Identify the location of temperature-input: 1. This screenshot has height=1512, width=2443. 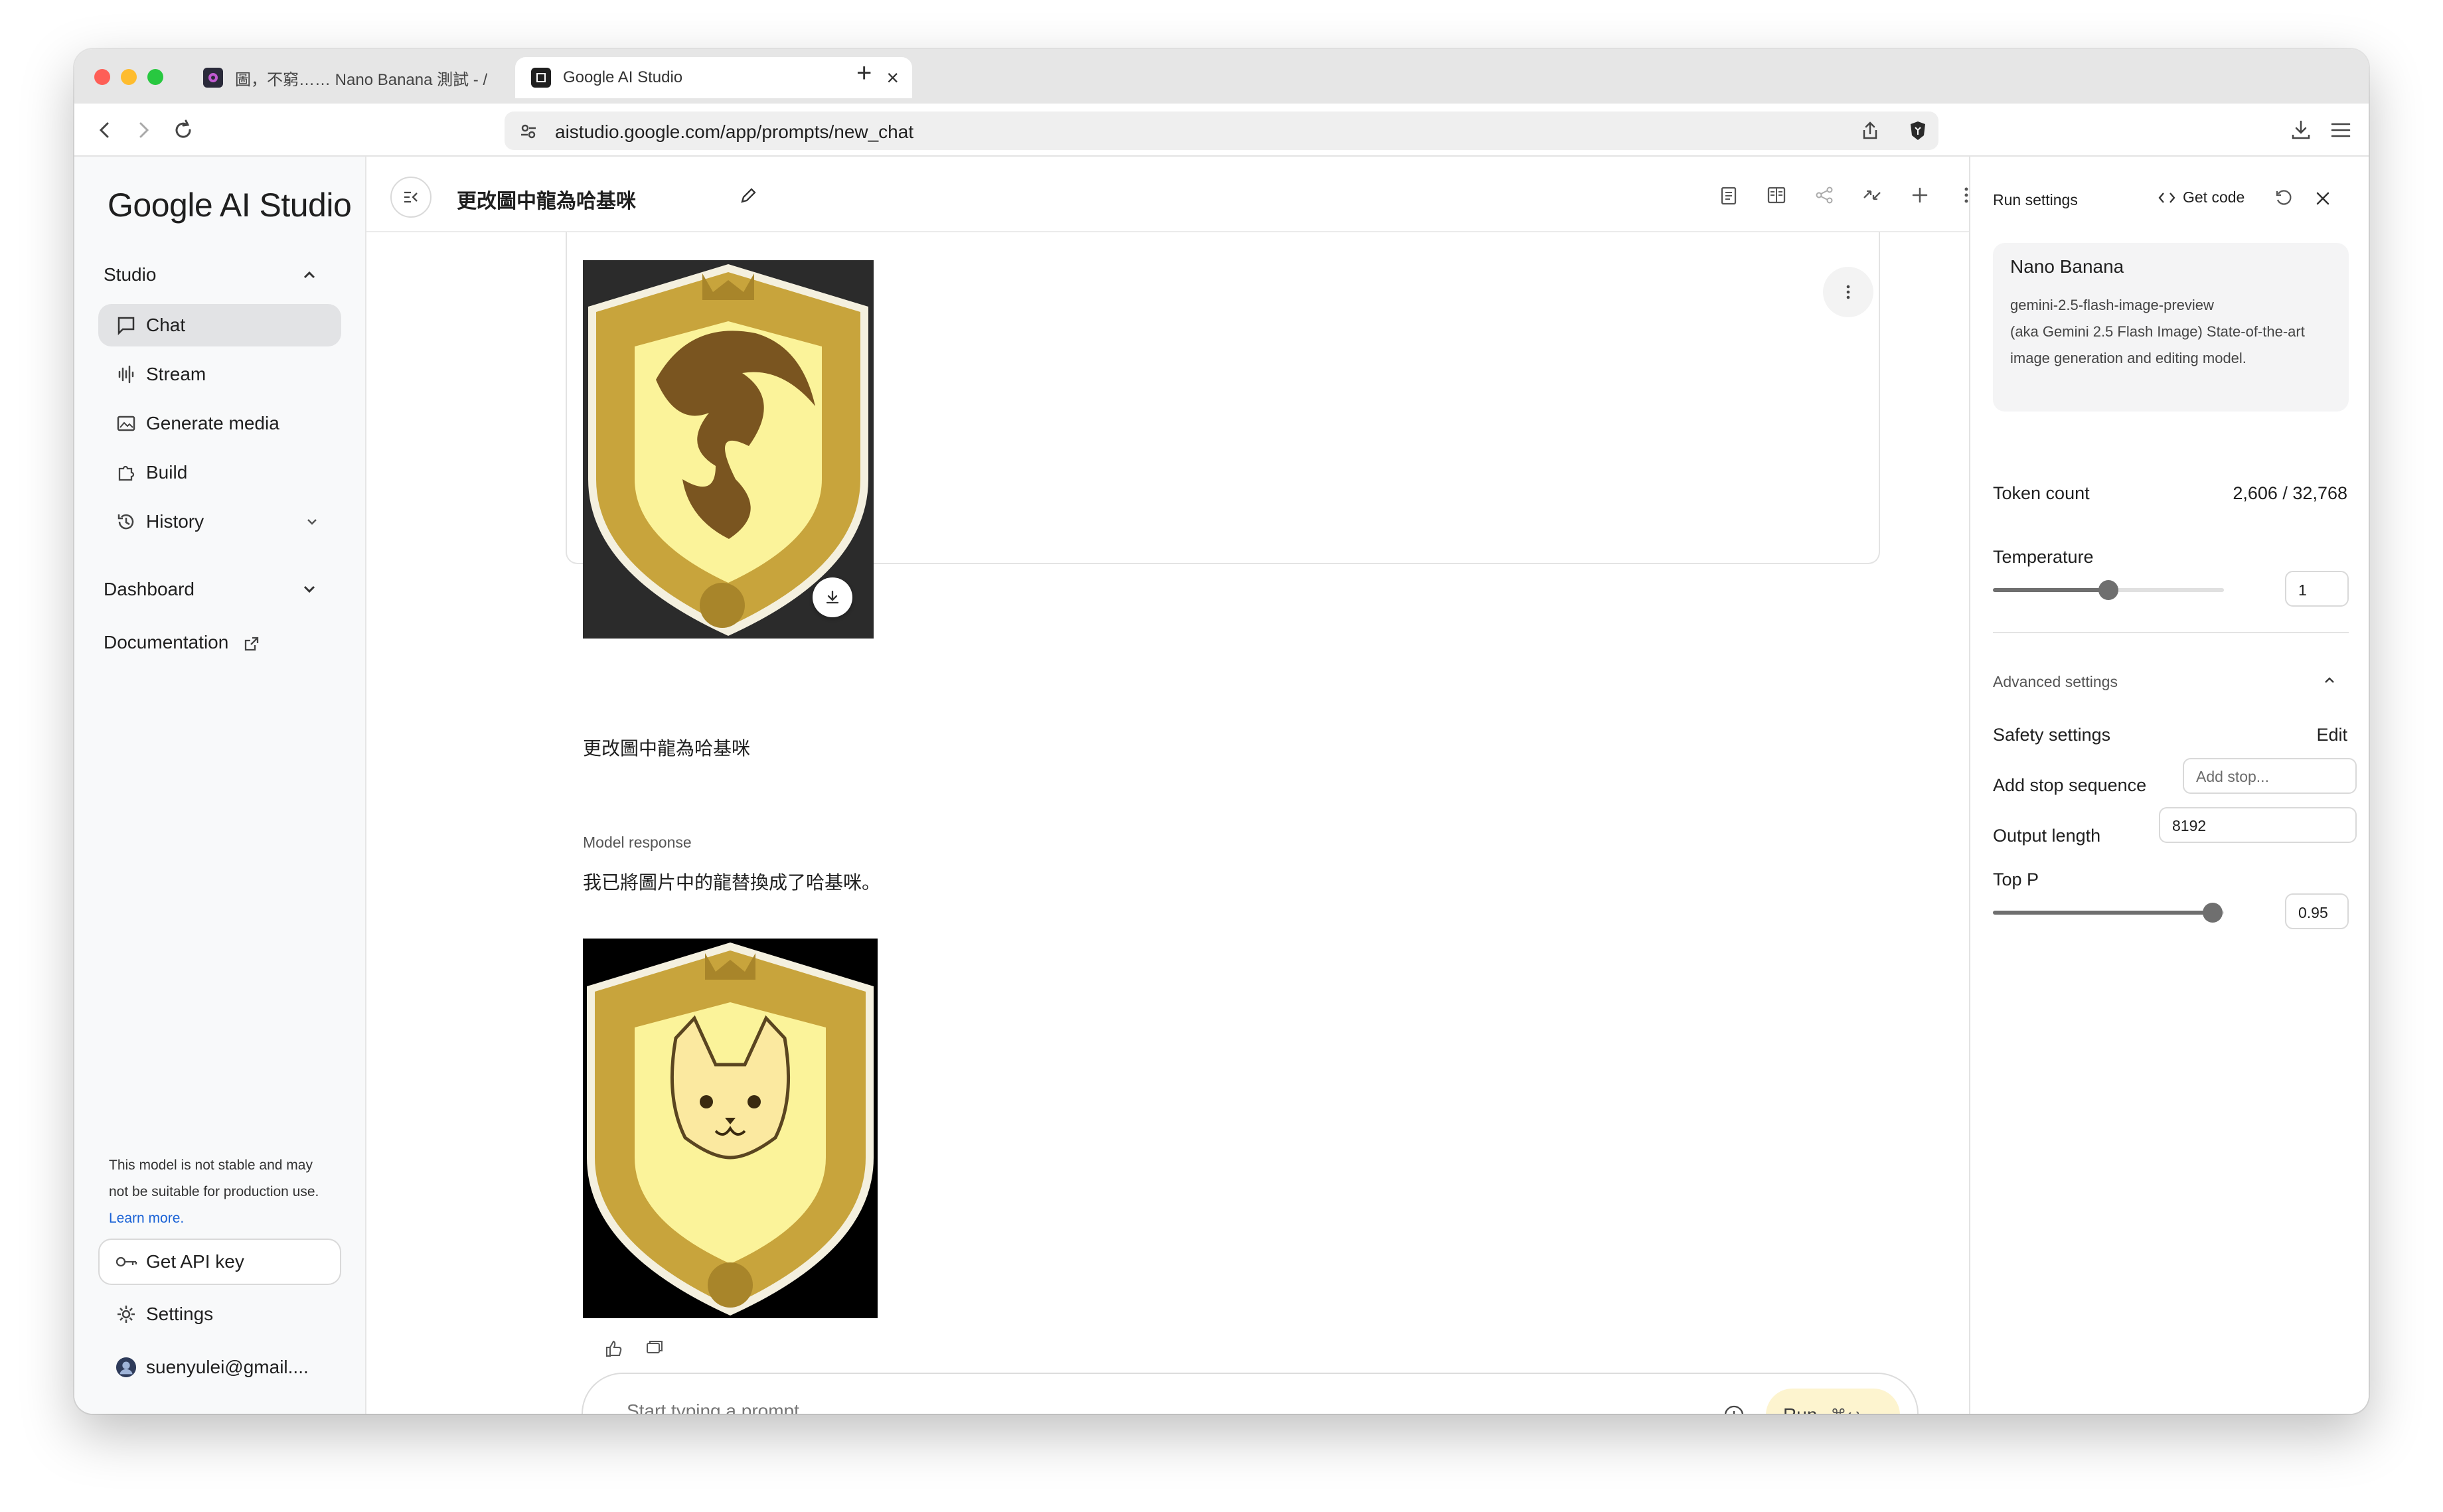
(2317, 589).